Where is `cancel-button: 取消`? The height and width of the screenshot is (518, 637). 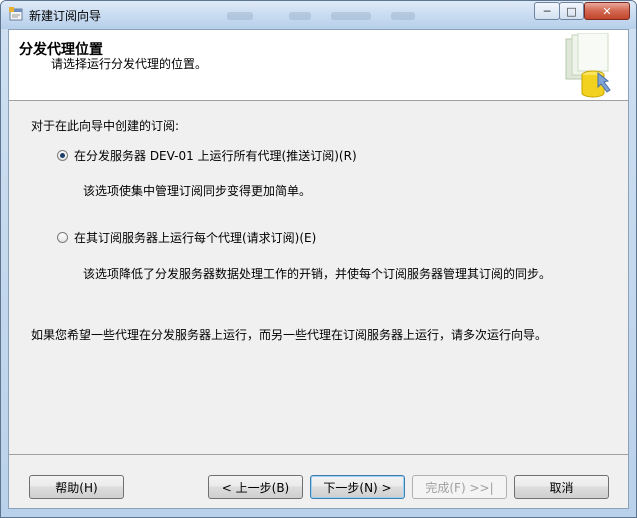
cancel-button: 取消 is located at coordinates (561, 487).